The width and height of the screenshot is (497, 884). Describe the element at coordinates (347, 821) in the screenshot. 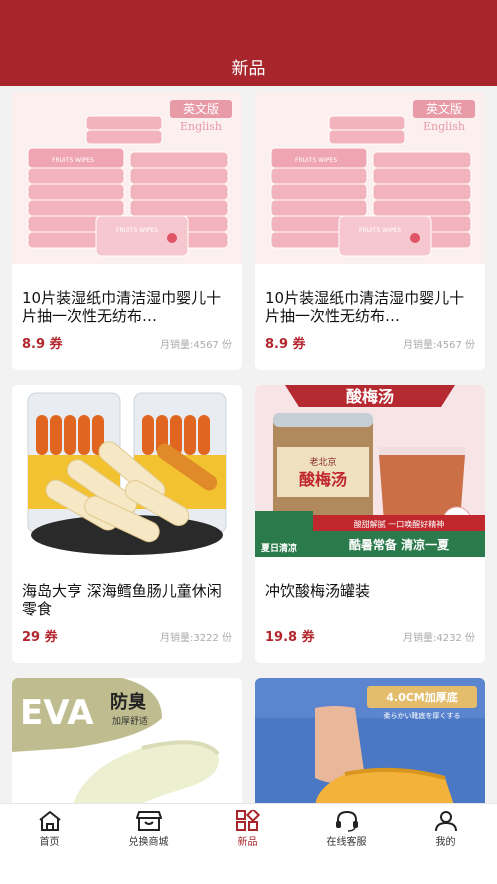

I see `headset-icon` at that location.